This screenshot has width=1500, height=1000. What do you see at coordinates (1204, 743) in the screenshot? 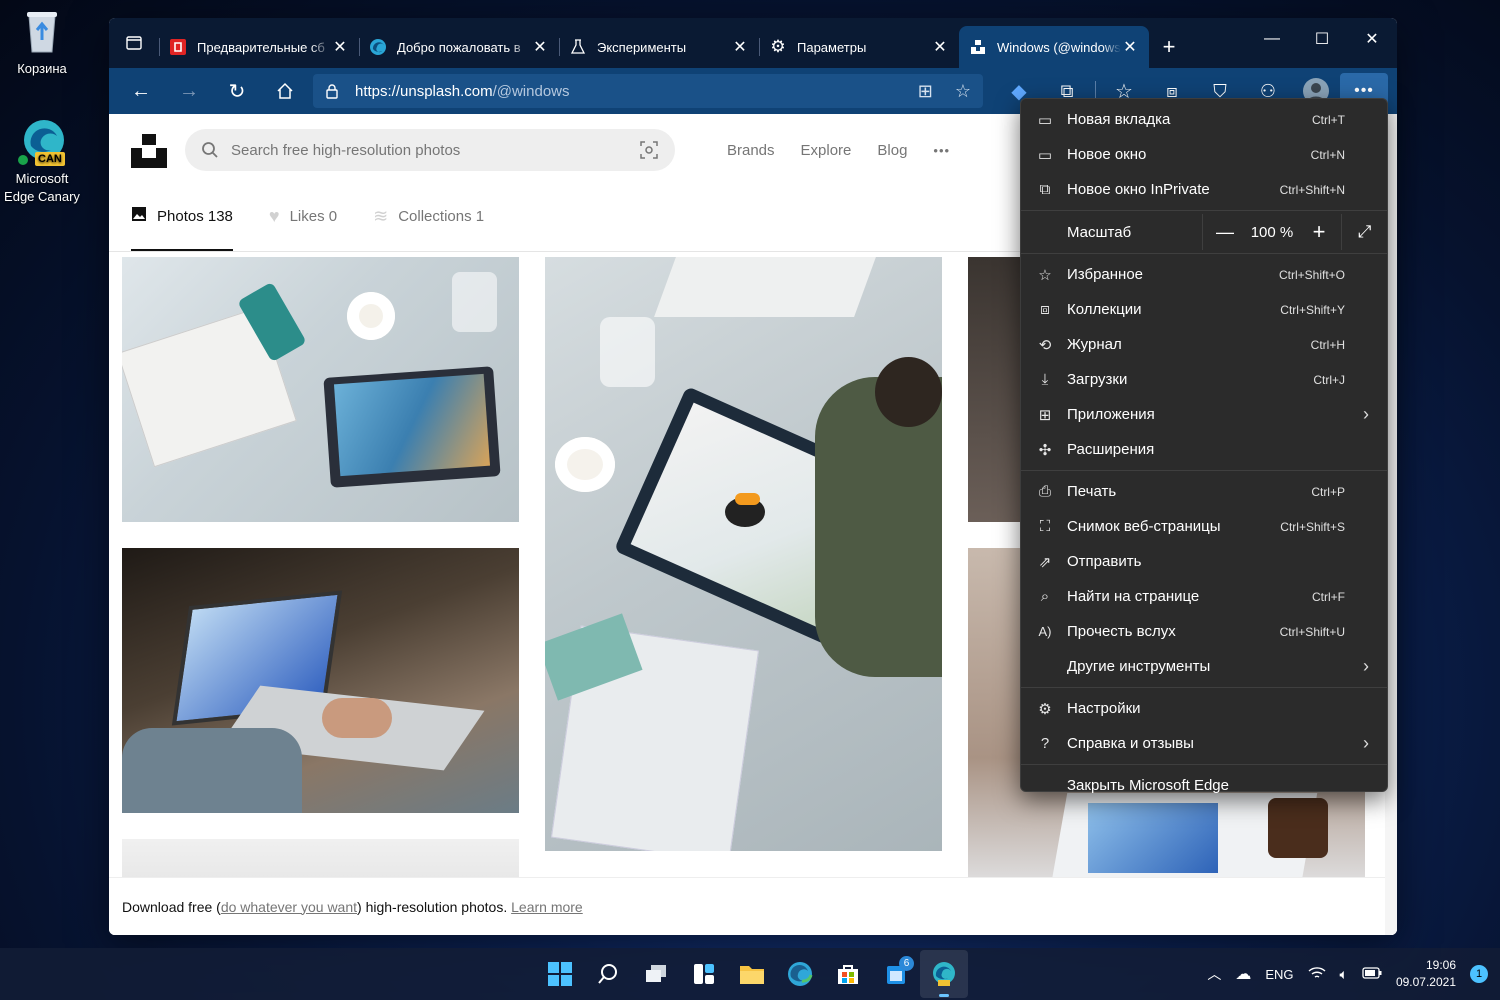
I see `menu-help: ? Справка и отзывы ›` at bounding box center [1204, 743].